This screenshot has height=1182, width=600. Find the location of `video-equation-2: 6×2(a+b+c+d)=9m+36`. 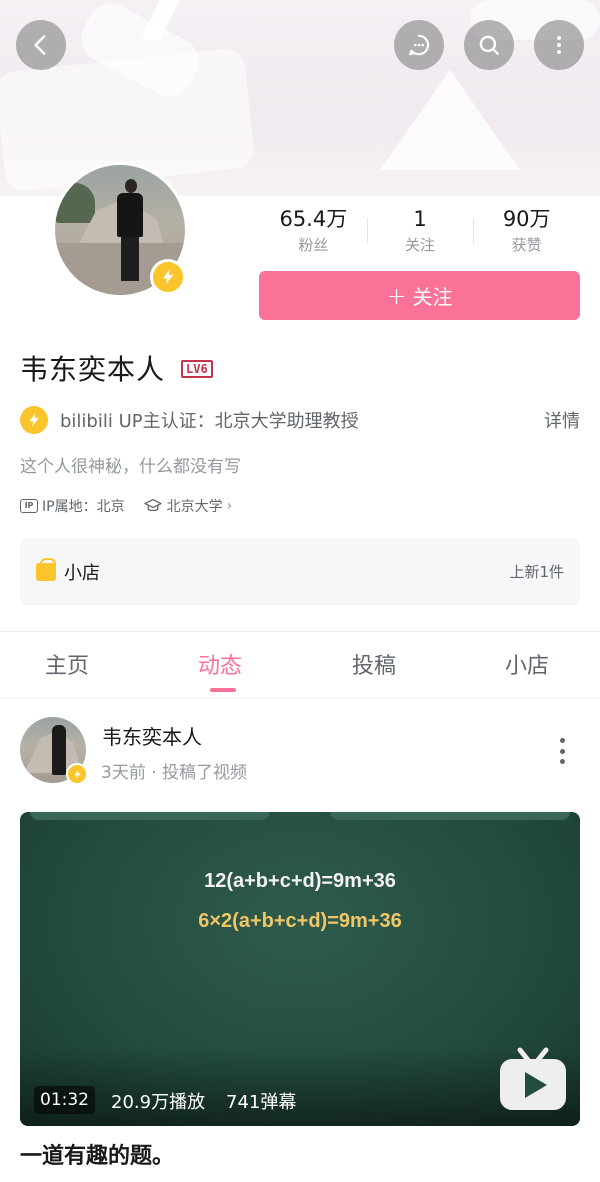

video-equation-2: 6×2(a+b+c+d)=9m+36 is located at coordinates (300, 921).